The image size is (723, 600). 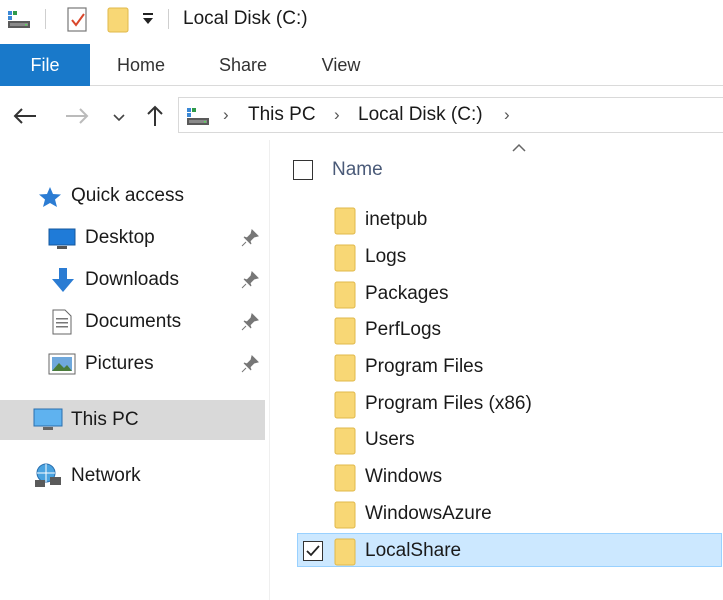 I want to click on up-button, so click(x=155, y=116).